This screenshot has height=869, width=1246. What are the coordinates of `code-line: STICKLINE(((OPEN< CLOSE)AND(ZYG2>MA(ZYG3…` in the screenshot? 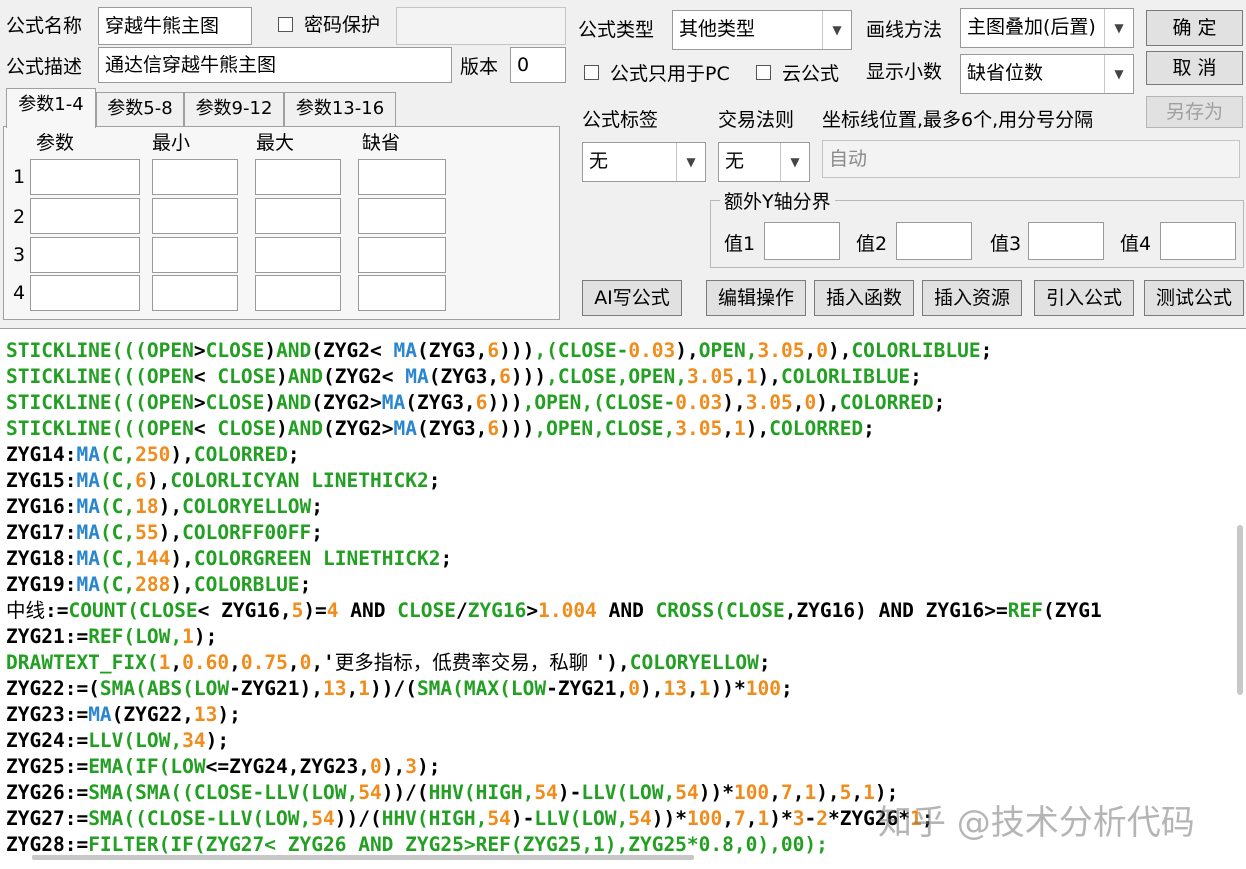 It's located at (554, 429).